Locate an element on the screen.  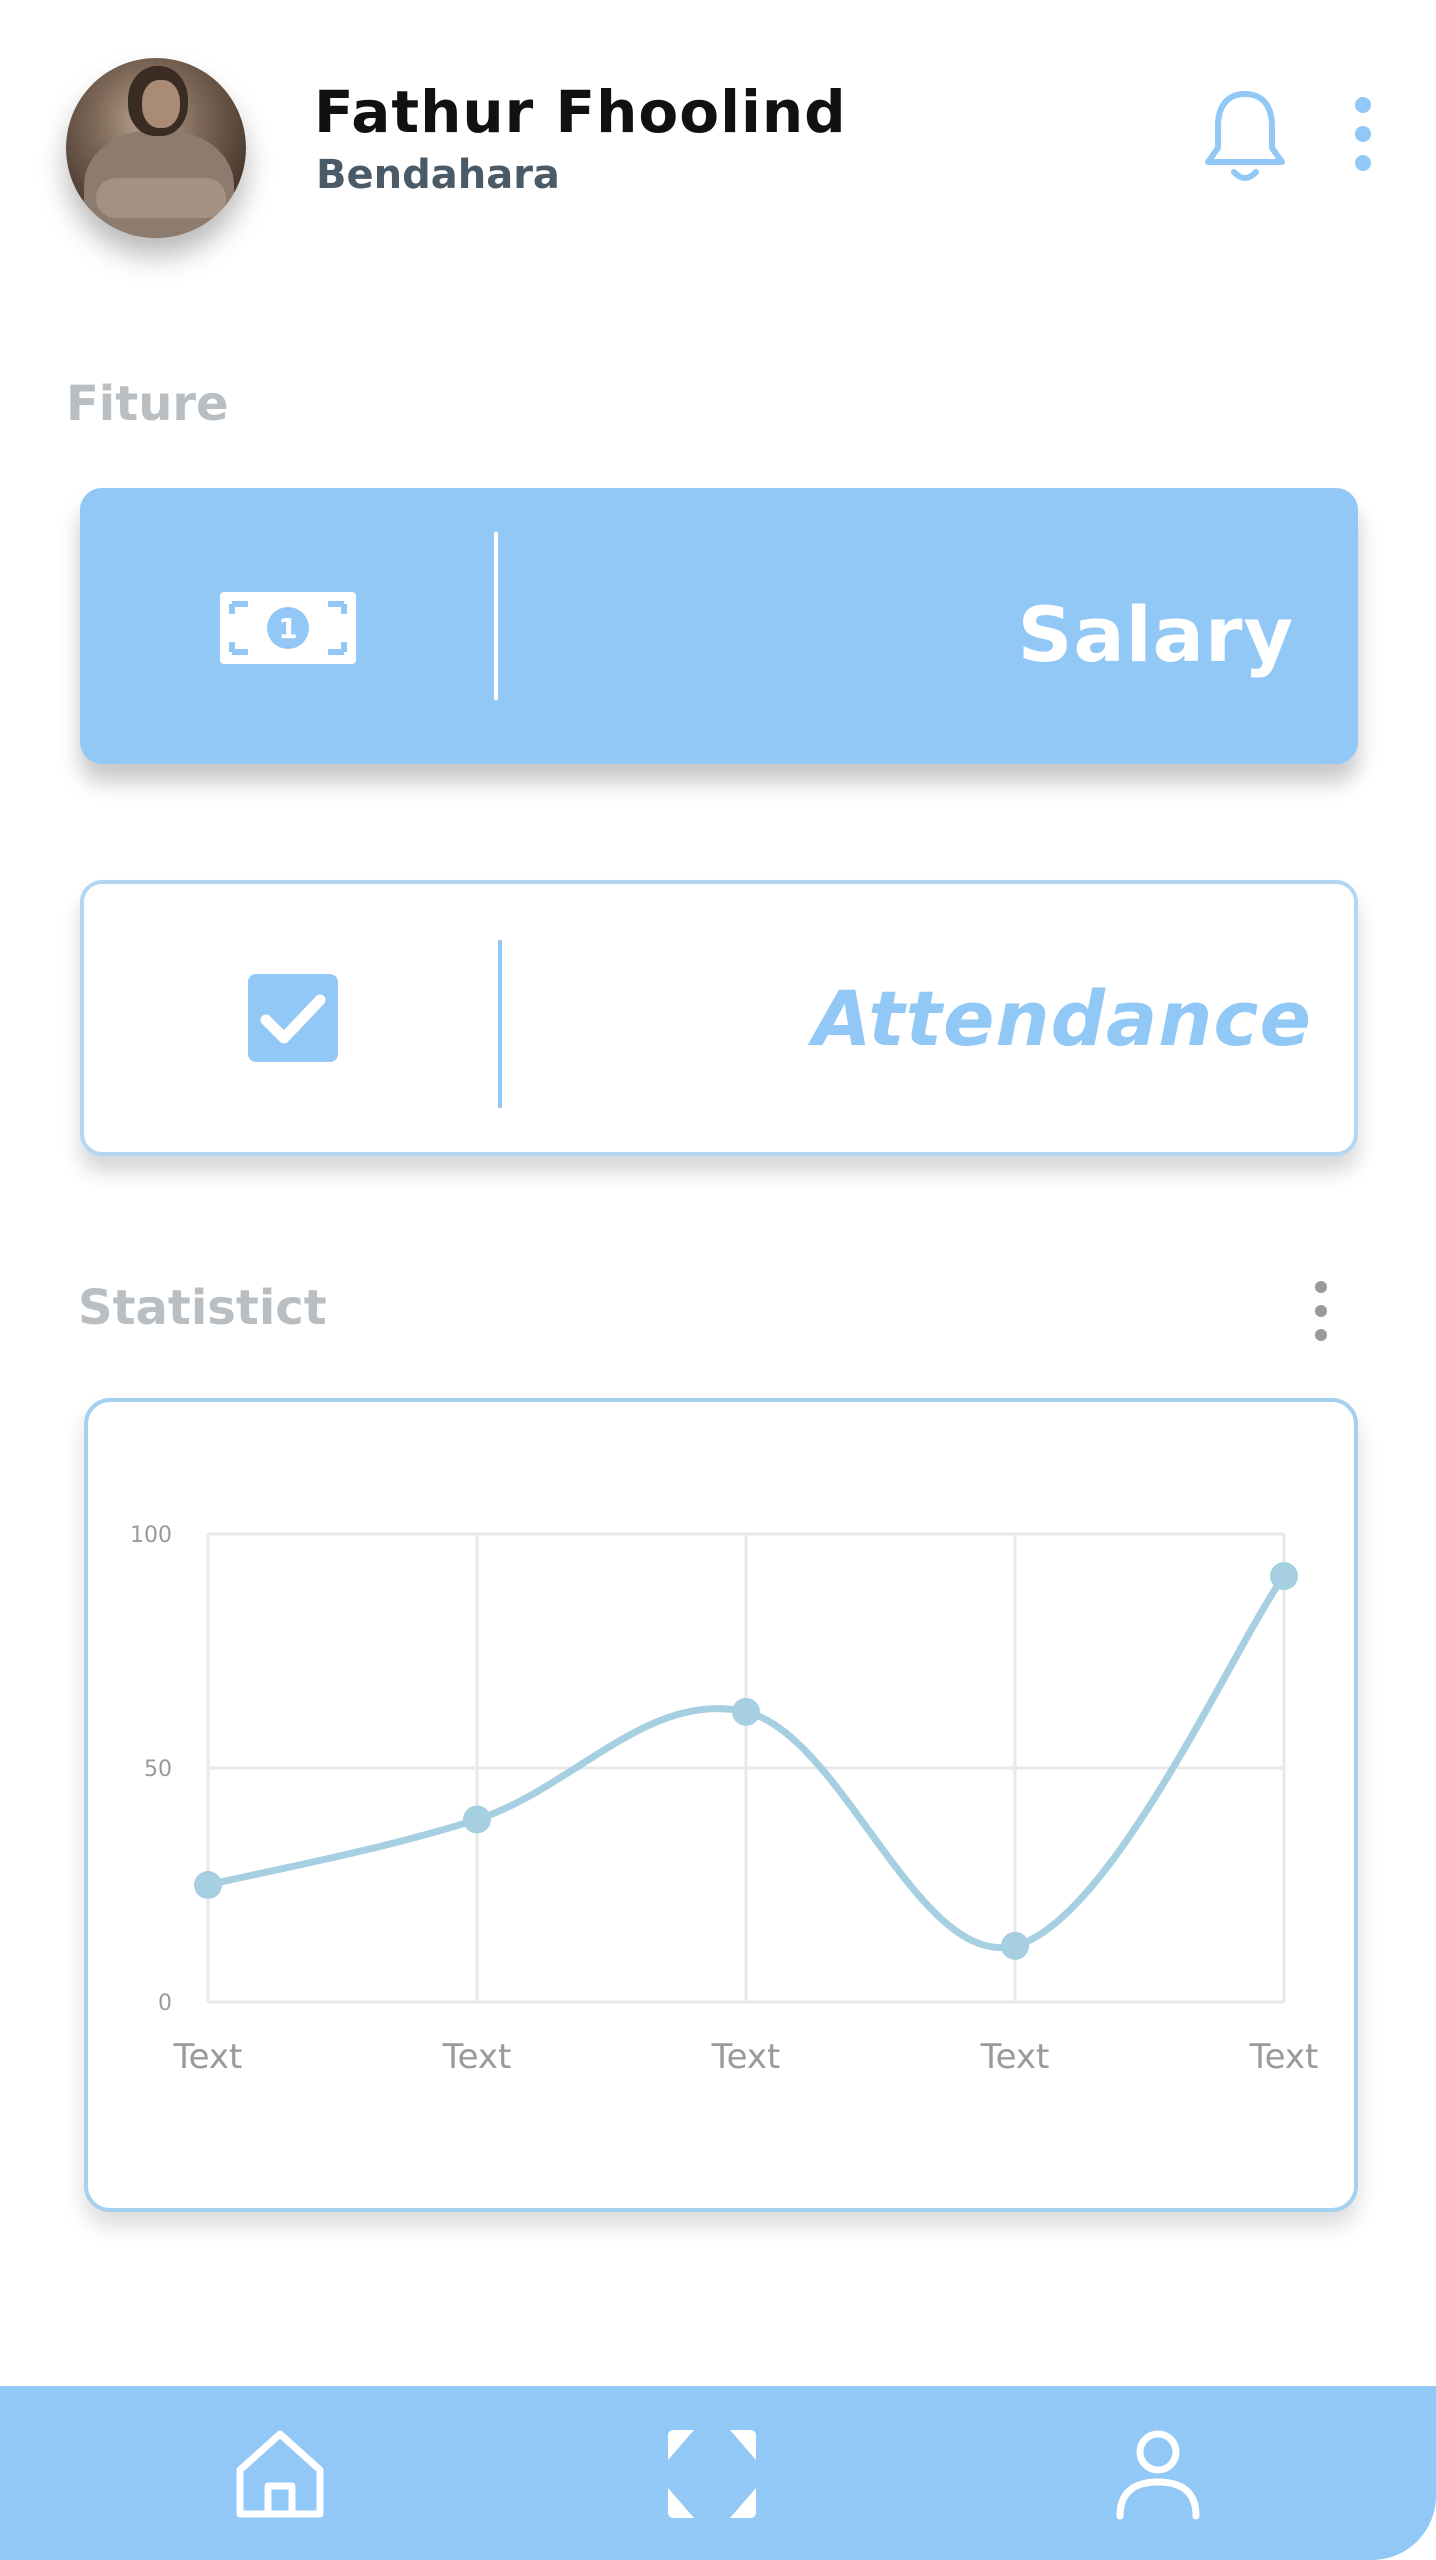
svg-text: 1 is located at coordinates (287, 628).